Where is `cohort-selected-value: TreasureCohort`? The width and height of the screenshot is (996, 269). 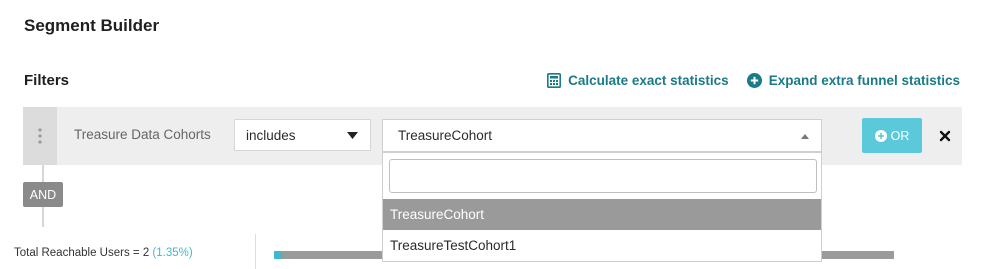
cohort-selected-value: TreasureCohort is located at coordinates (445, 135).